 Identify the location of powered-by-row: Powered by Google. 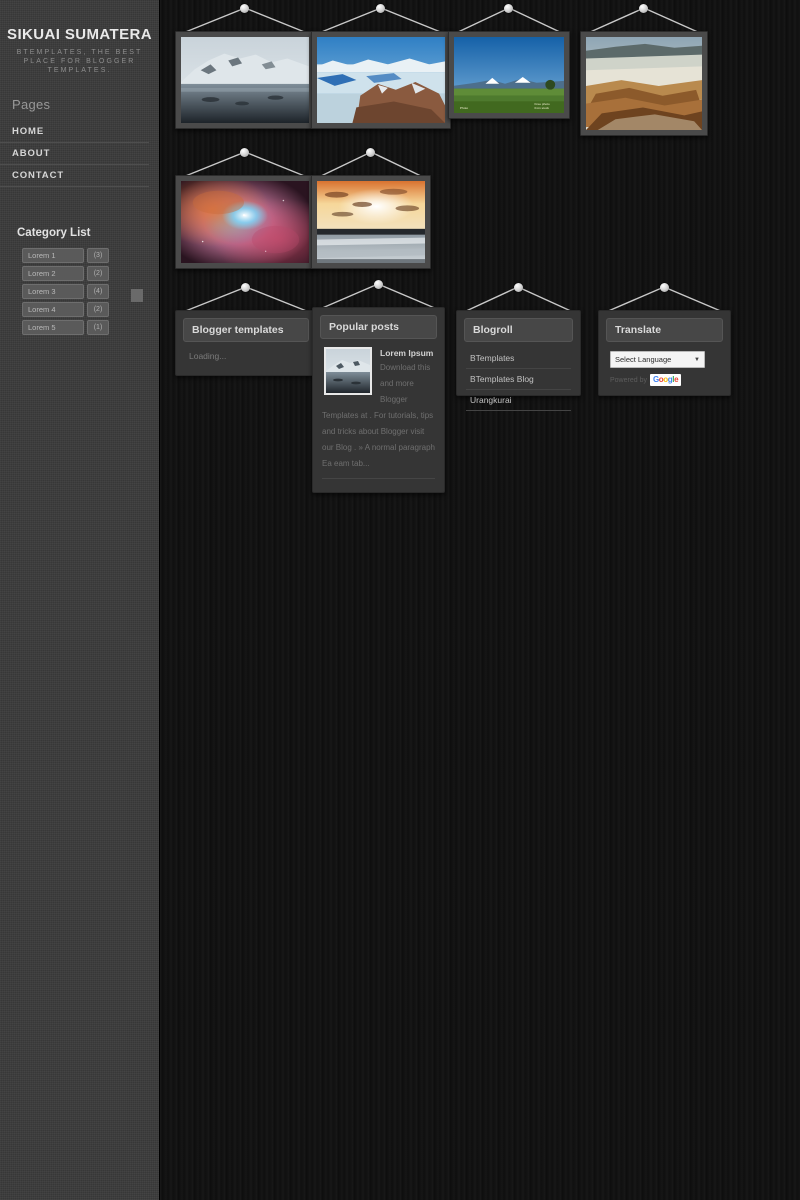
(665, 380).